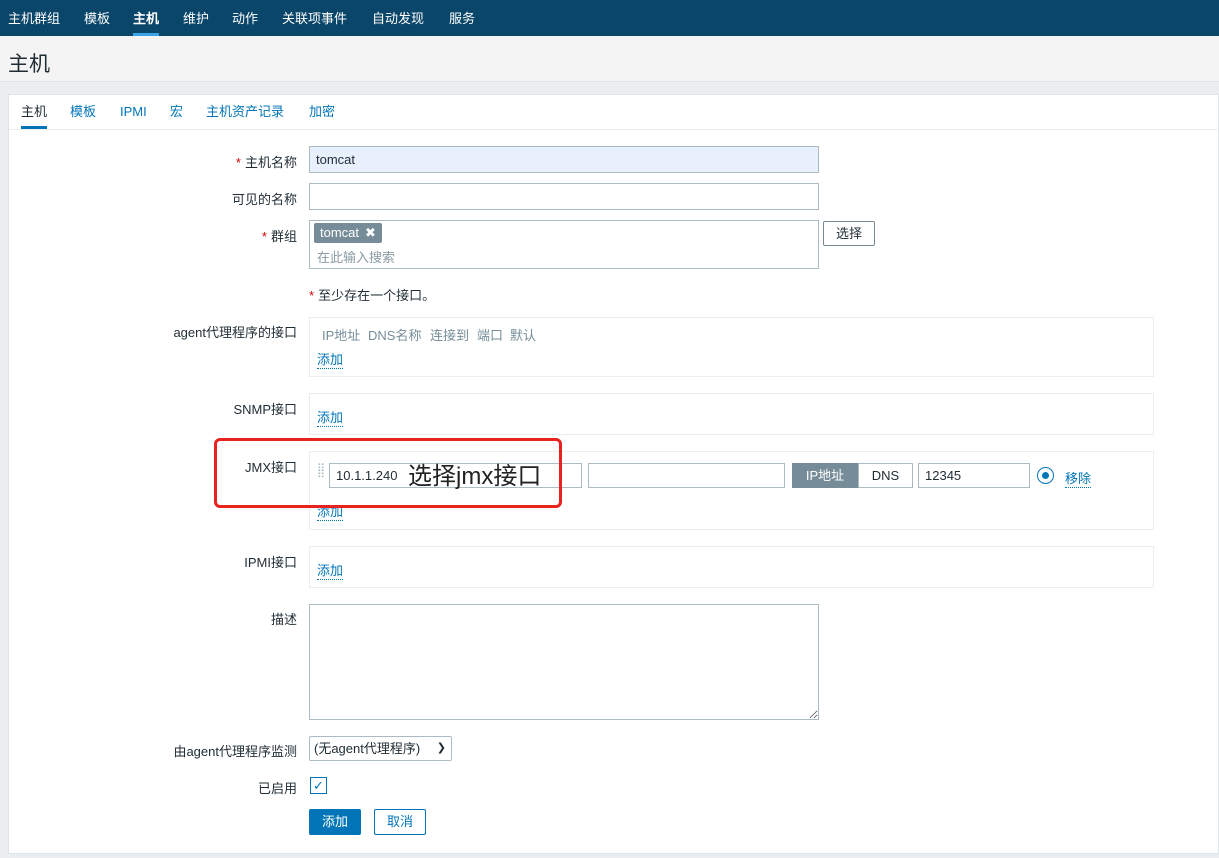 The height and width of the screenshot is (858, 1219). I want to click on nav-host-groups: 主机群组, so click(34, 22).